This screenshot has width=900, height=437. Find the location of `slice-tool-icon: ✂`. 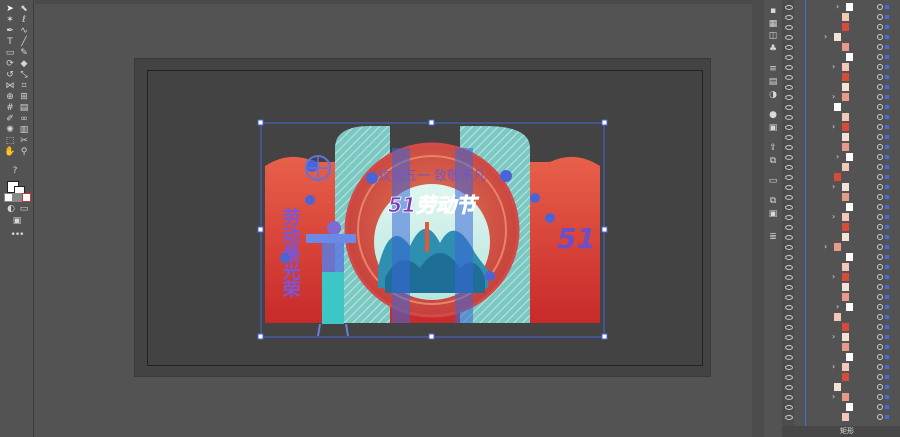

slice-tool-icon: ✂ is located at coordinates (24, 141).